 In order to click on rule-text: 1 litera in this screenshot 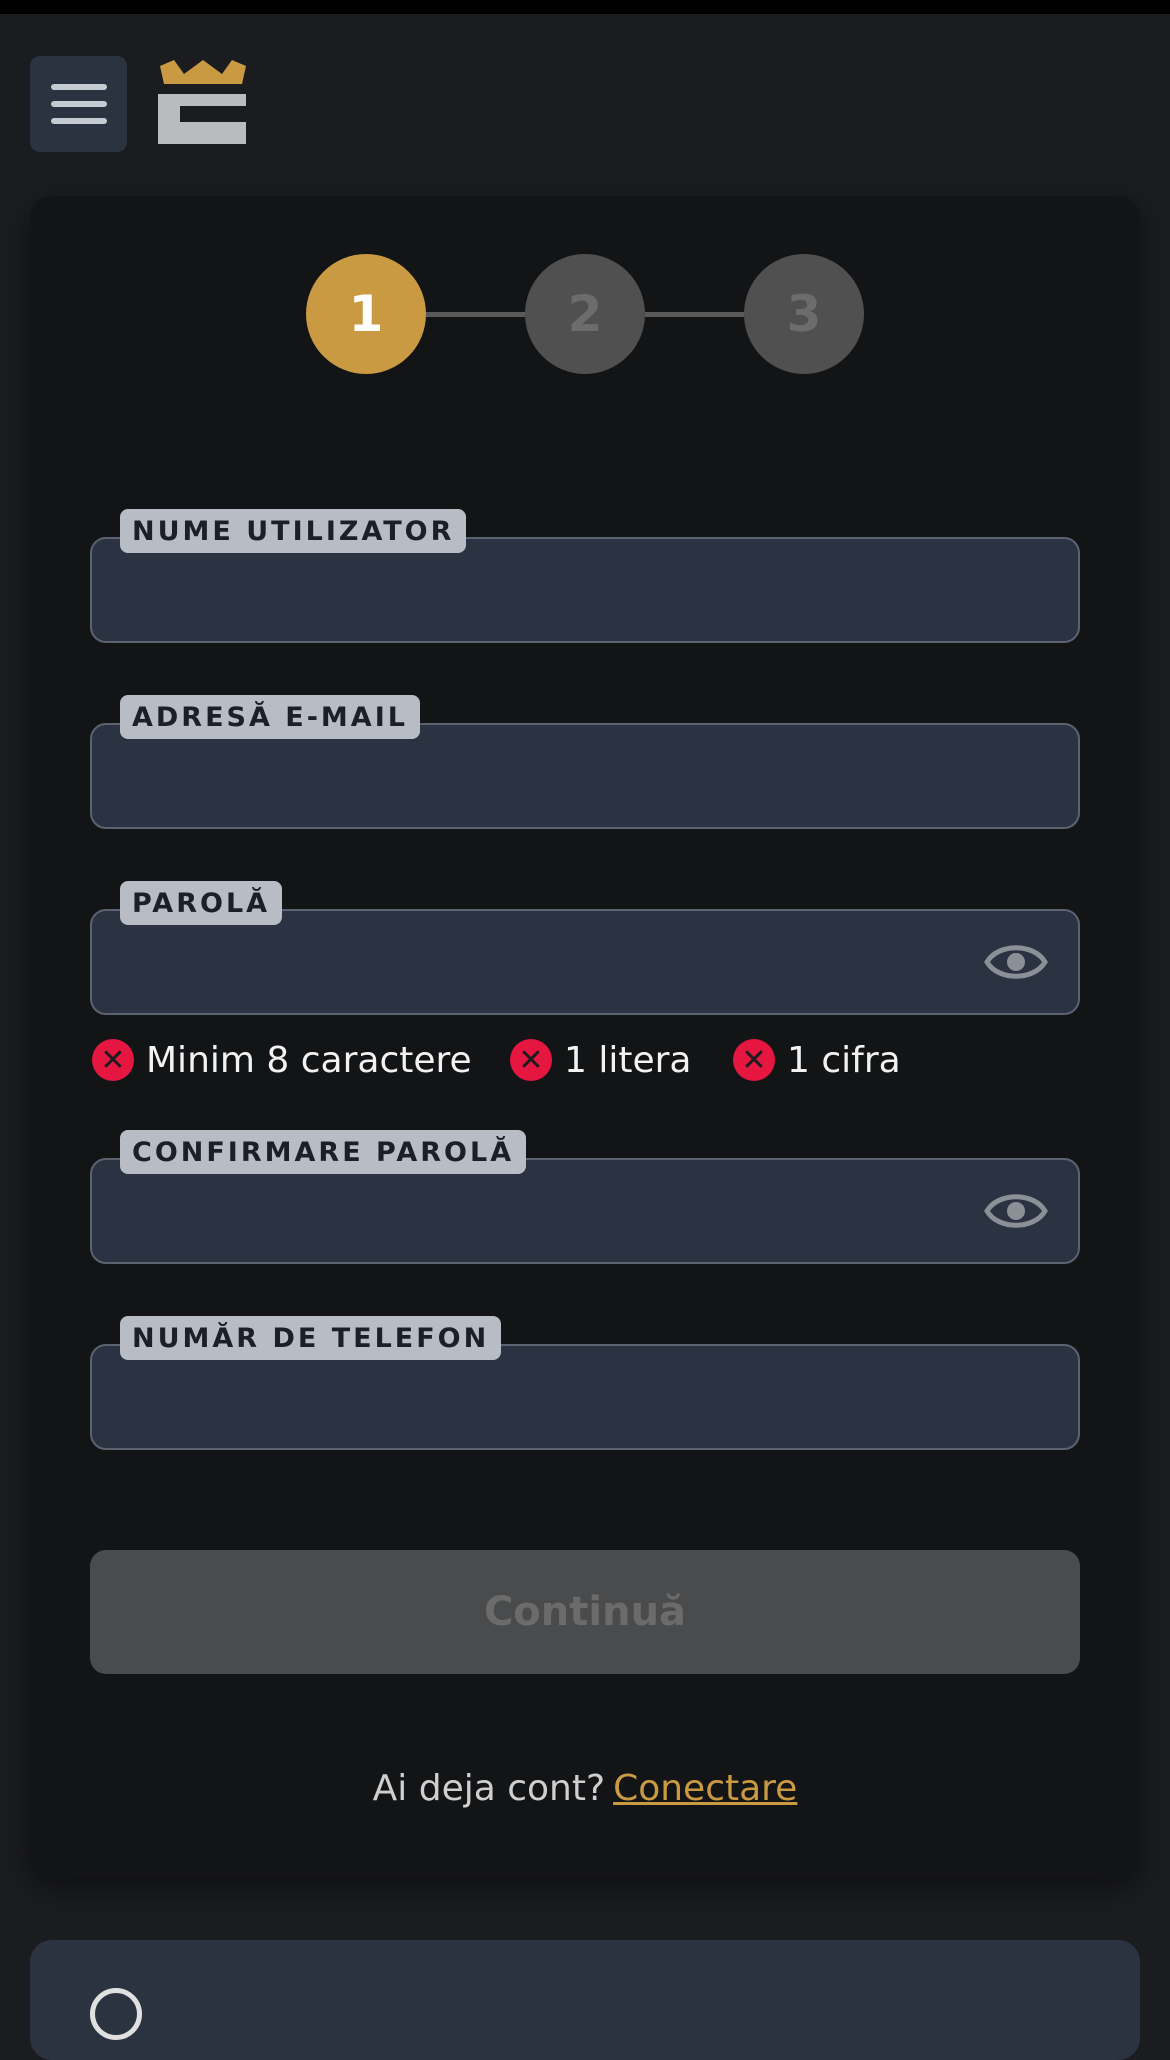, I will do `click(628, 1060)`.